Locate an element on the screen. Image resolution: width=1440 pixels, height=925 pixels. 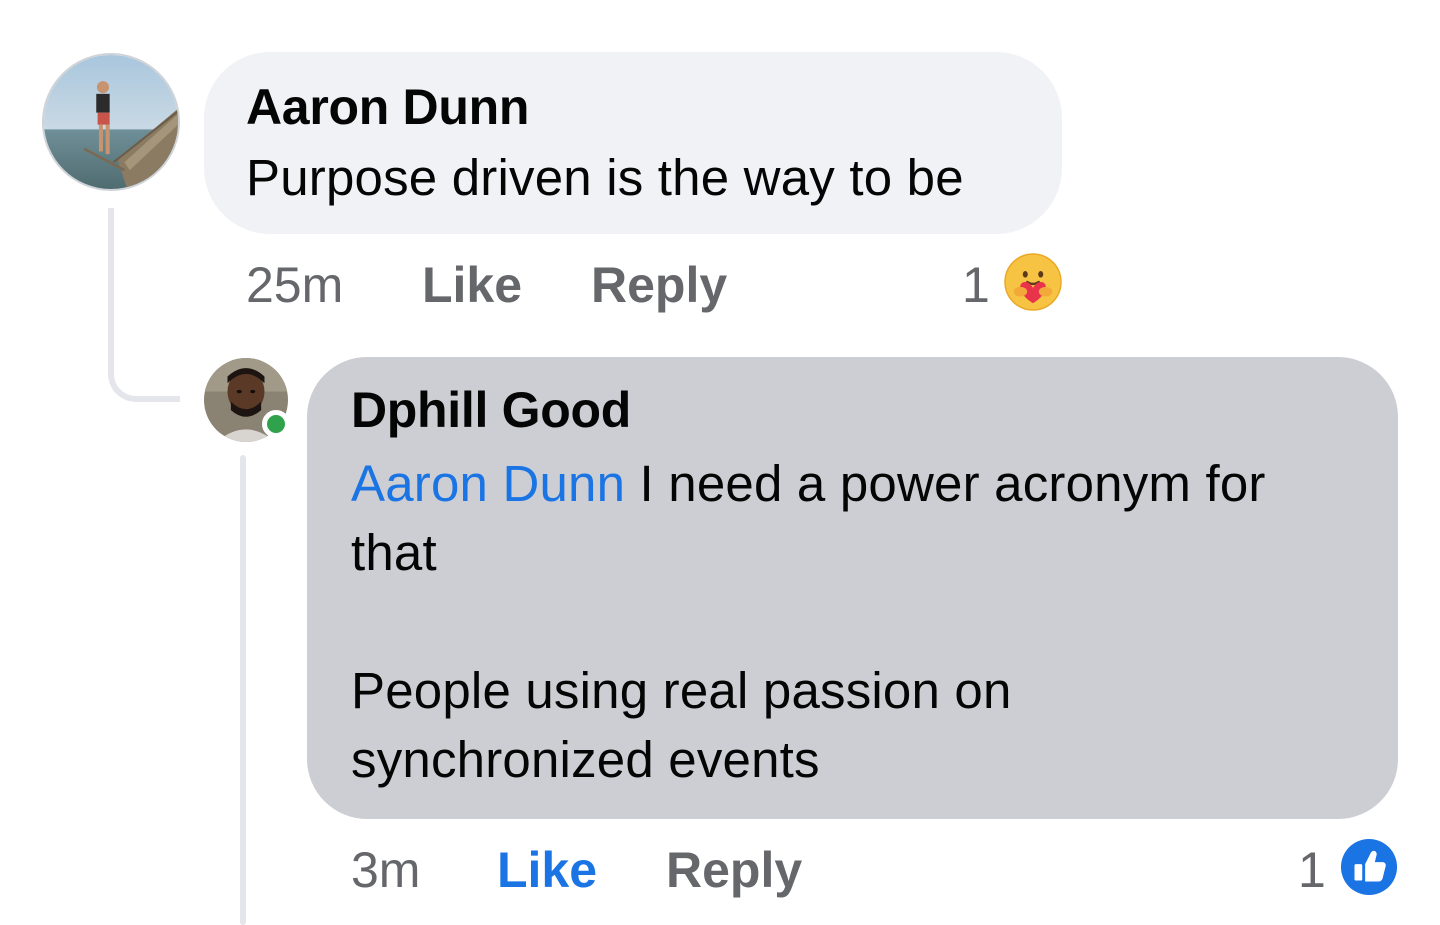
comment-text-line: Aaron Dunn I need a power acronym for is located at coordinates (853, 483).